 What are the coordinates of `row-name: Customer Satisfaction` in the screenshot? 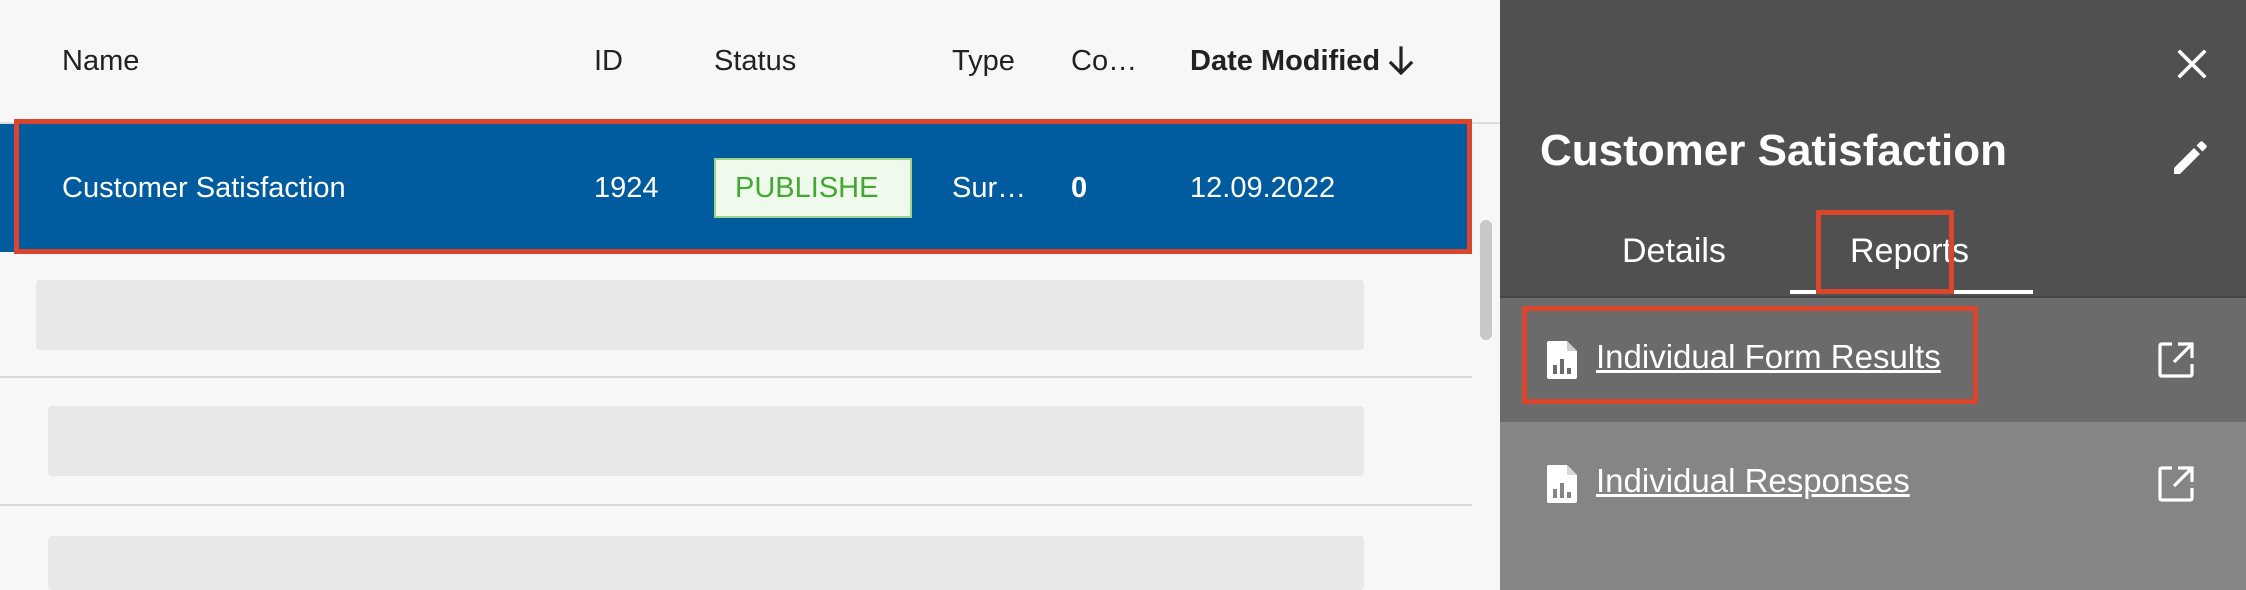 It's located at (204, 188).